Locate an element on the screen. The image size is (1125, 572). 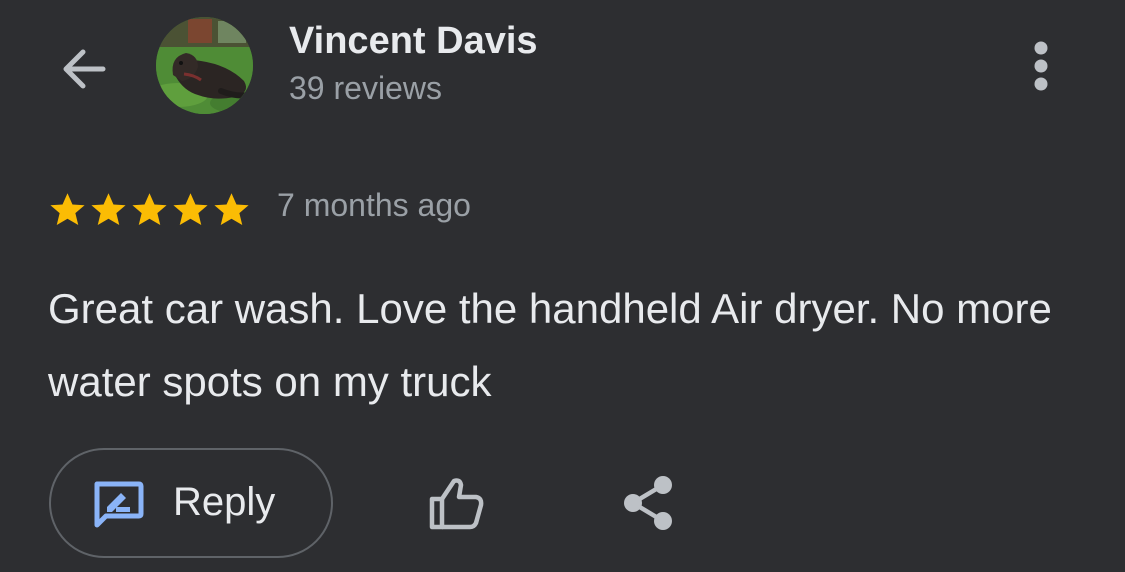
more-vertical-icon is located at coordinates (1041, 66).